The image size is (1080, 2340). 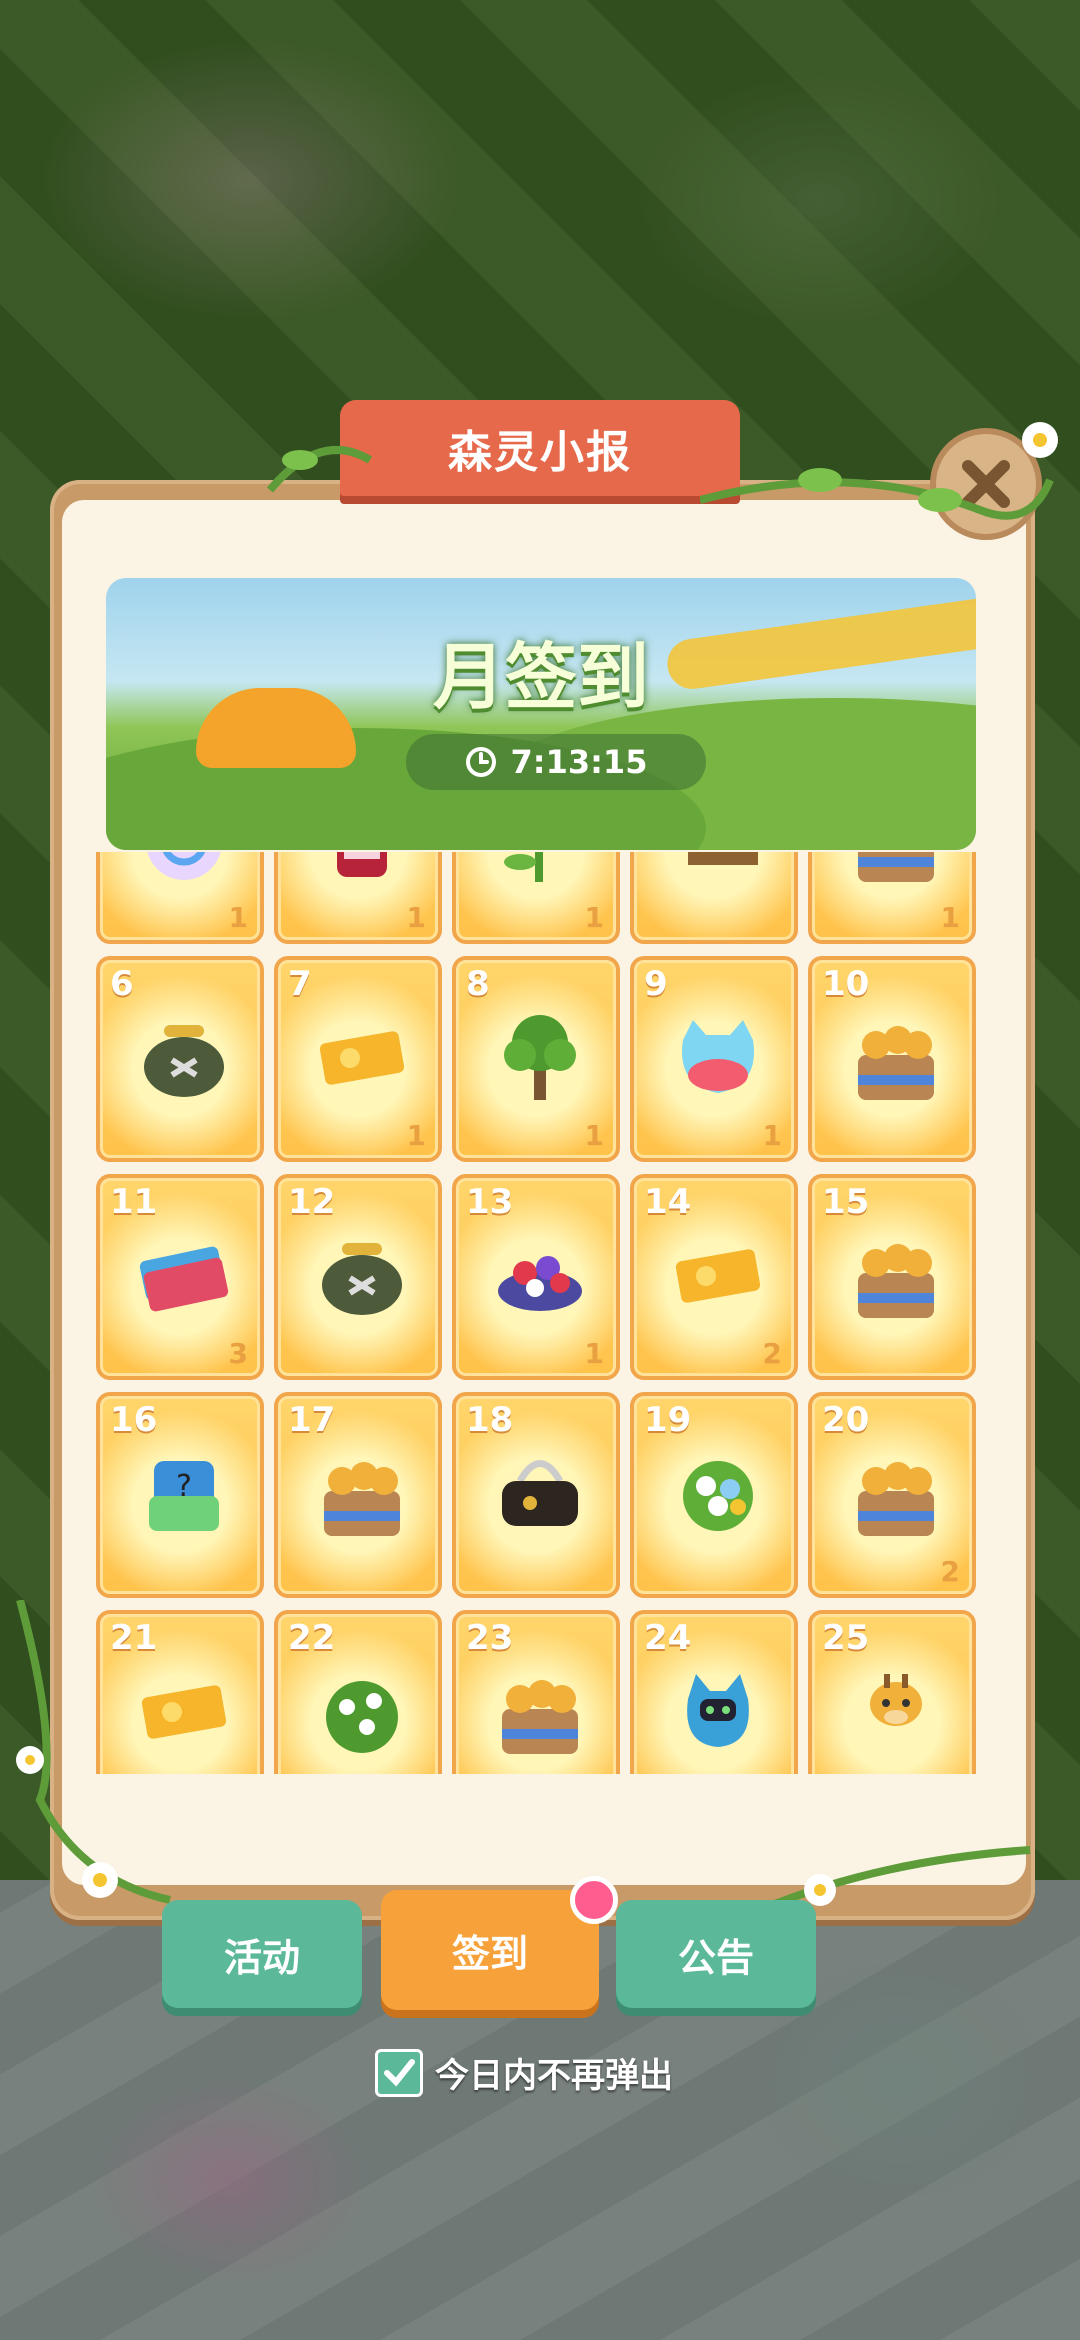 I want to click on day-number: 15, so click(x=846, y=1202).